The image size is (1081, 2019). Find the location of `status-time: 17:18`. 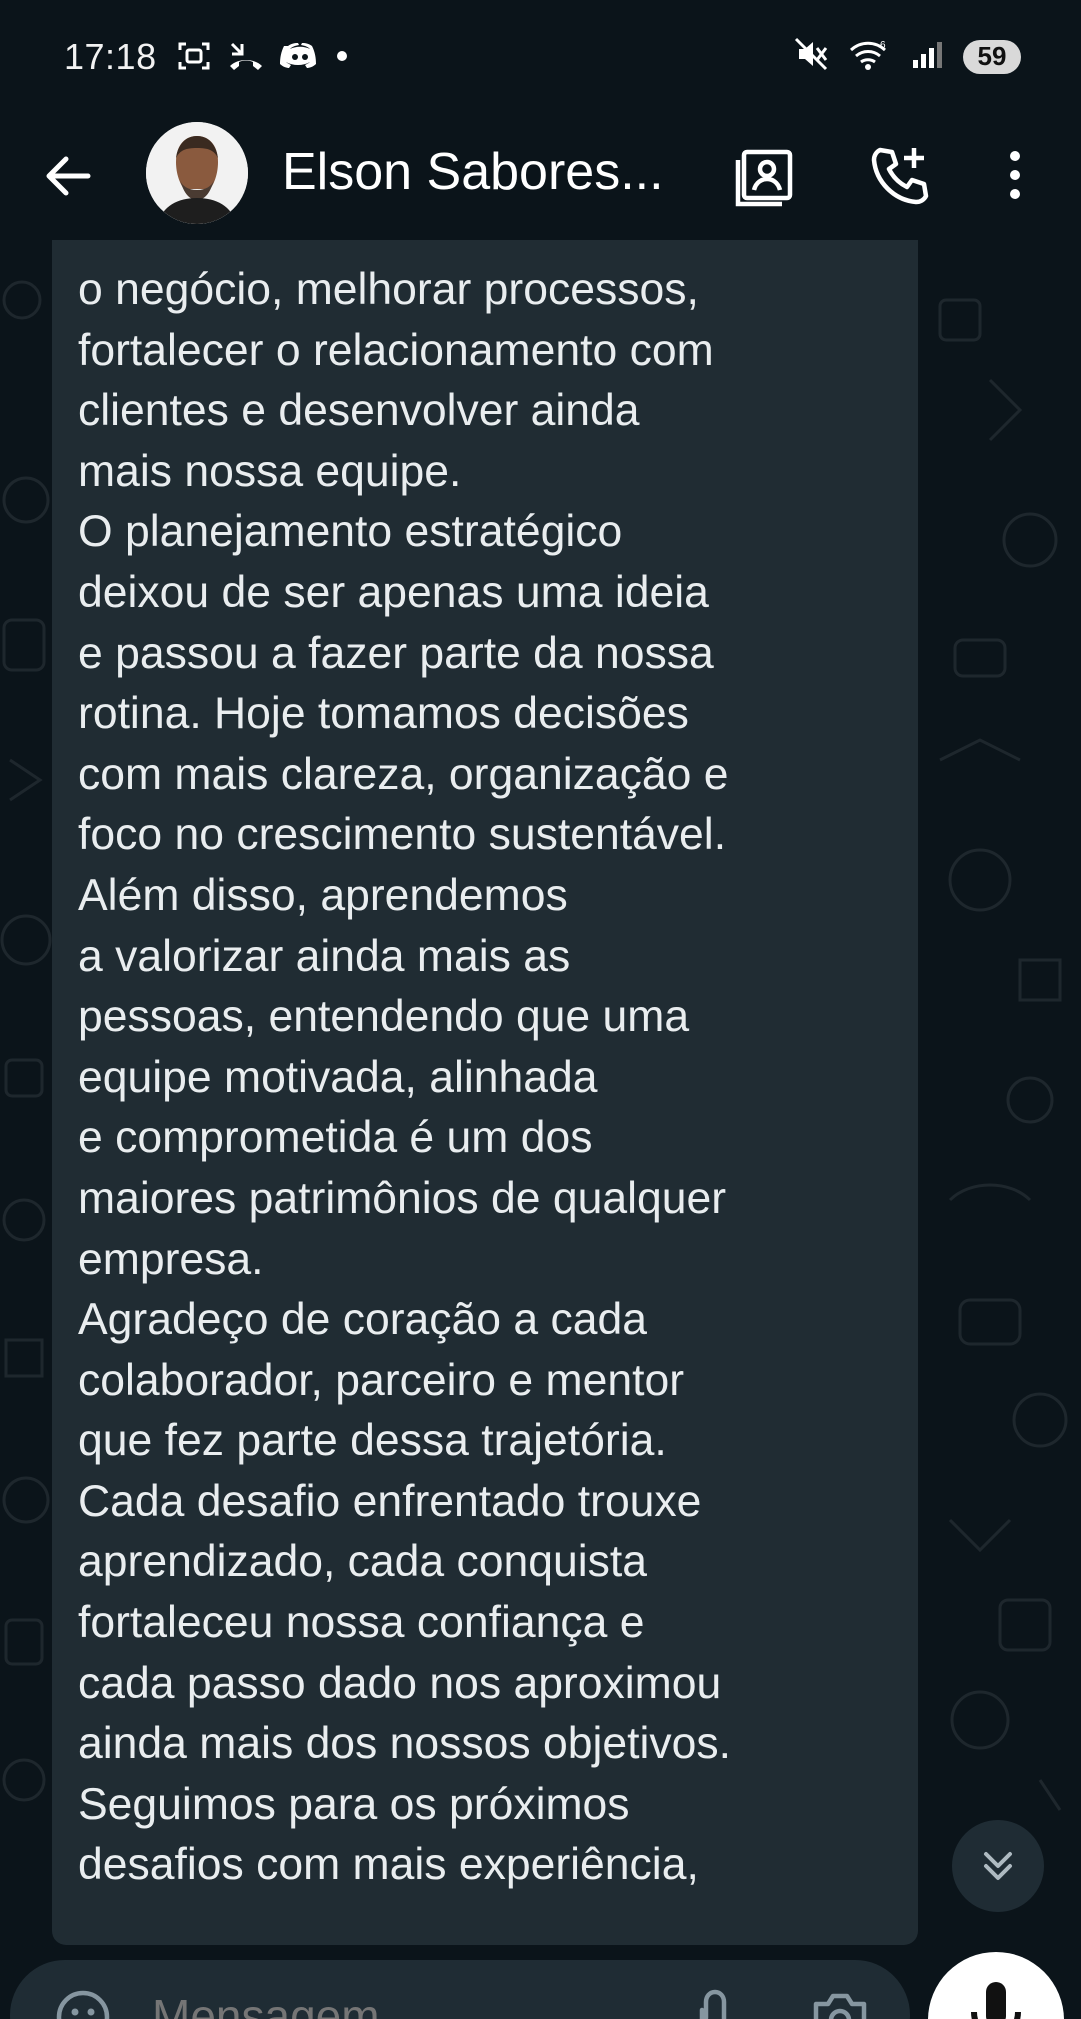

status-time: 17:18 is located at coordinates (110, 56).